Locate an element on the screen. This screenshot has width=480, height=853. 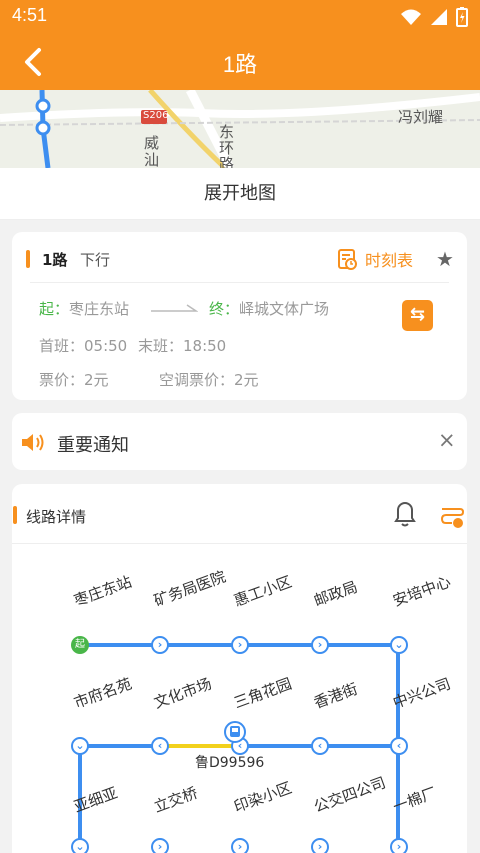
status-time: 4:51 is located at coordinates (30, 15).